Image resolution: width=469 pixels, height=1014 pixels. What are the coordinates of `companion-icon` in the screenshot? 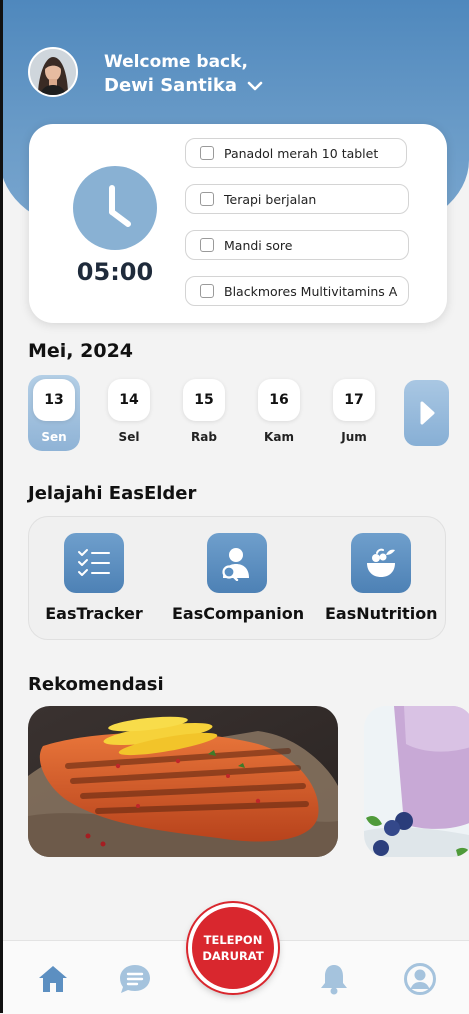 It's located at (237, 563).